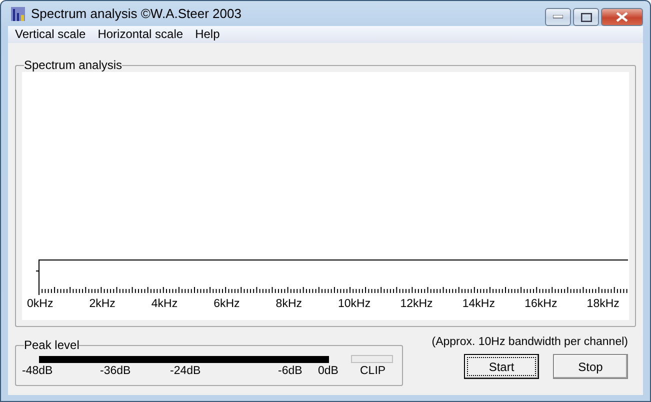 The image size is (651, 402). What do you see at coordinates (37, 371) in the screenshot?
I see `decibel-label: -48dB` at bounding box center [37, 371].